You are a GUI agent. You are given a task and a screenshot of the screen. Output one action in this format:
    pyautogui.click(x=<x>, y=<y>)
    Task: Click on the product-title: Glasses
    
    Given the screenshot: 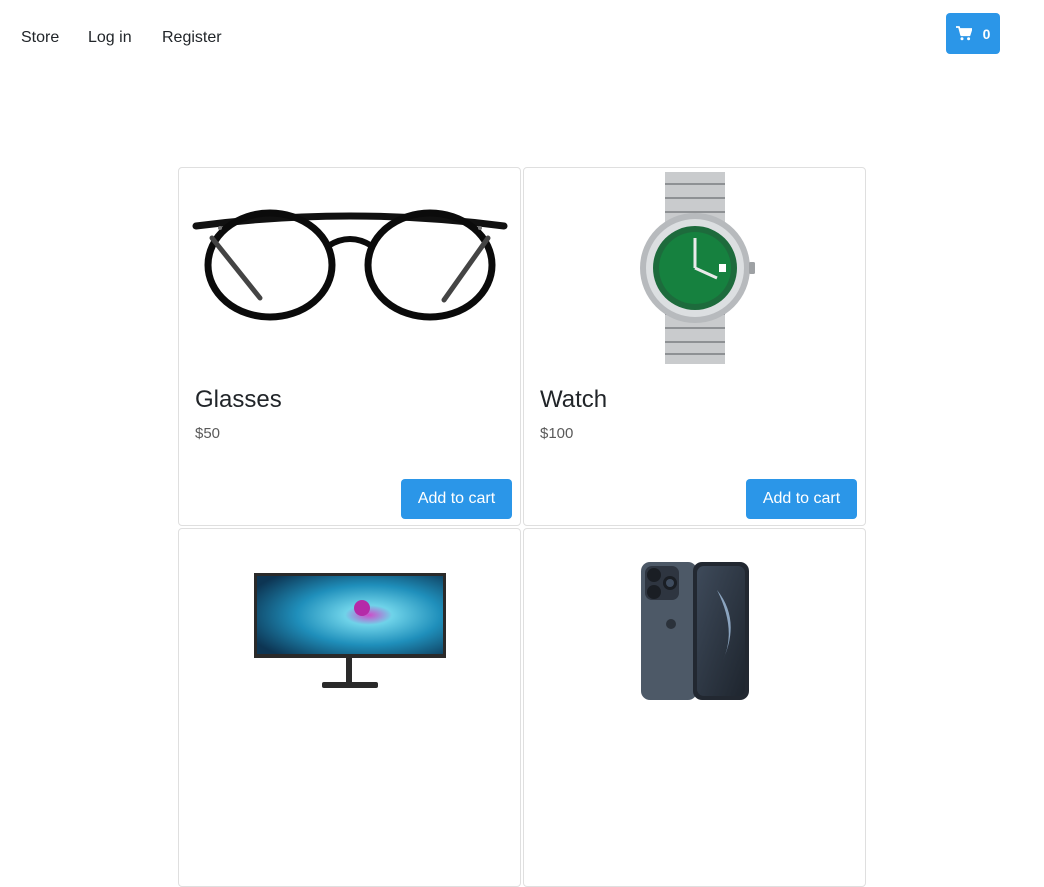 What is the action you would take?
    pyautogui.click(x=238, y=399)
    